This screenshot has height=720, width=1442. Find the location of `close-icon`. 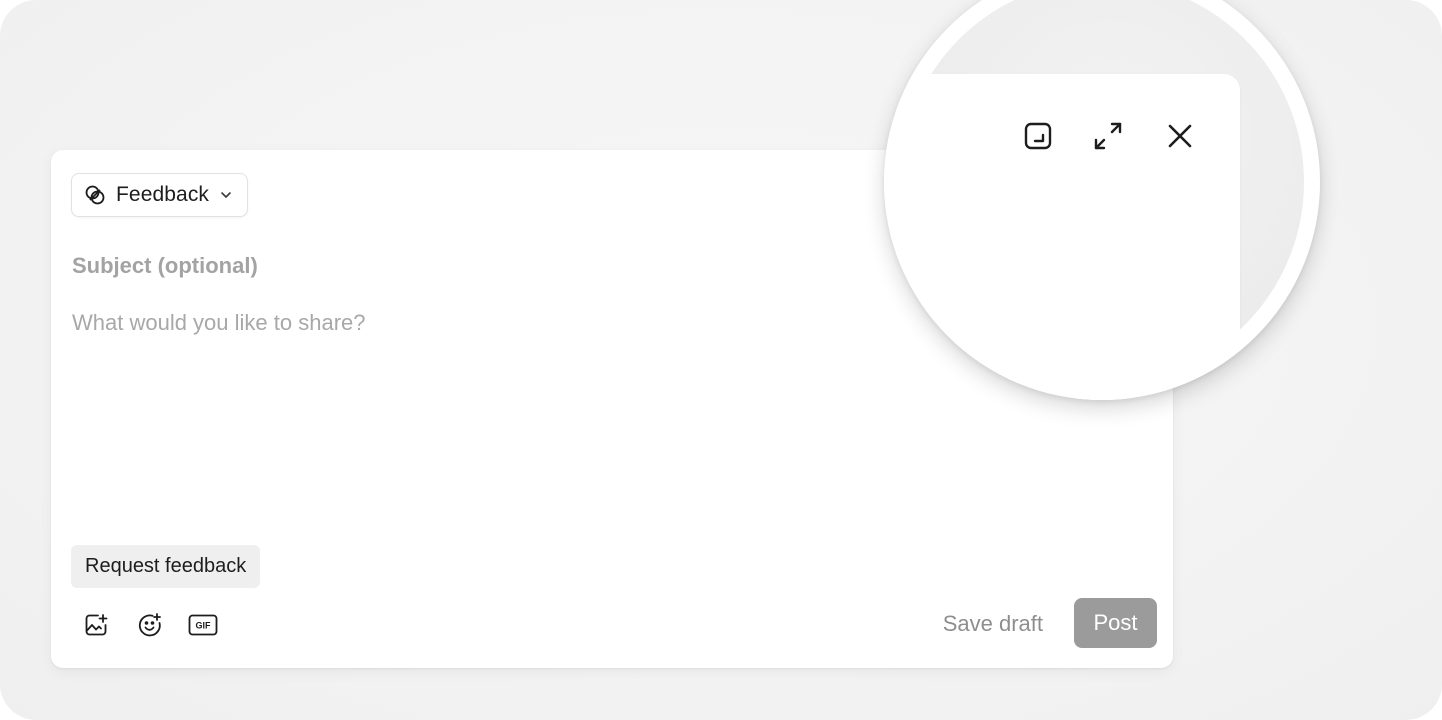

close-icon is located at coordinates (1180, 136).